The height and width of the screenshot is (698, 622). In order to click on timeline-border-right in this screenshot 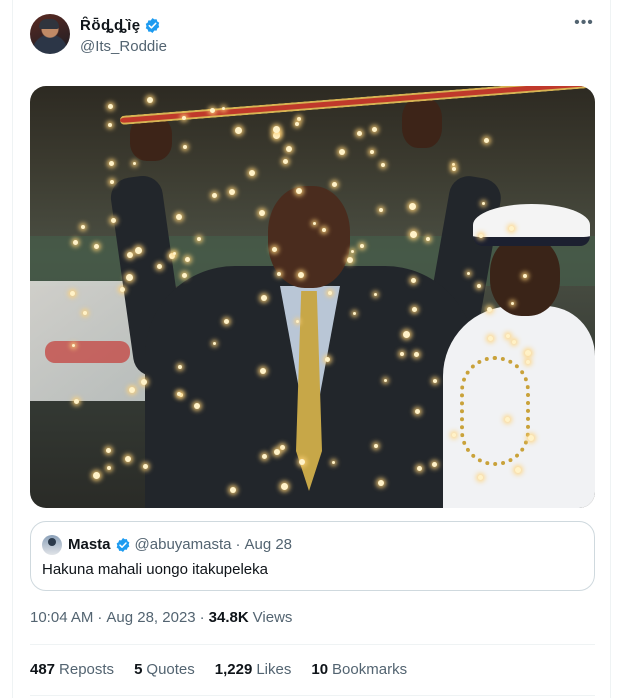, I will do `click(610, 349)`.